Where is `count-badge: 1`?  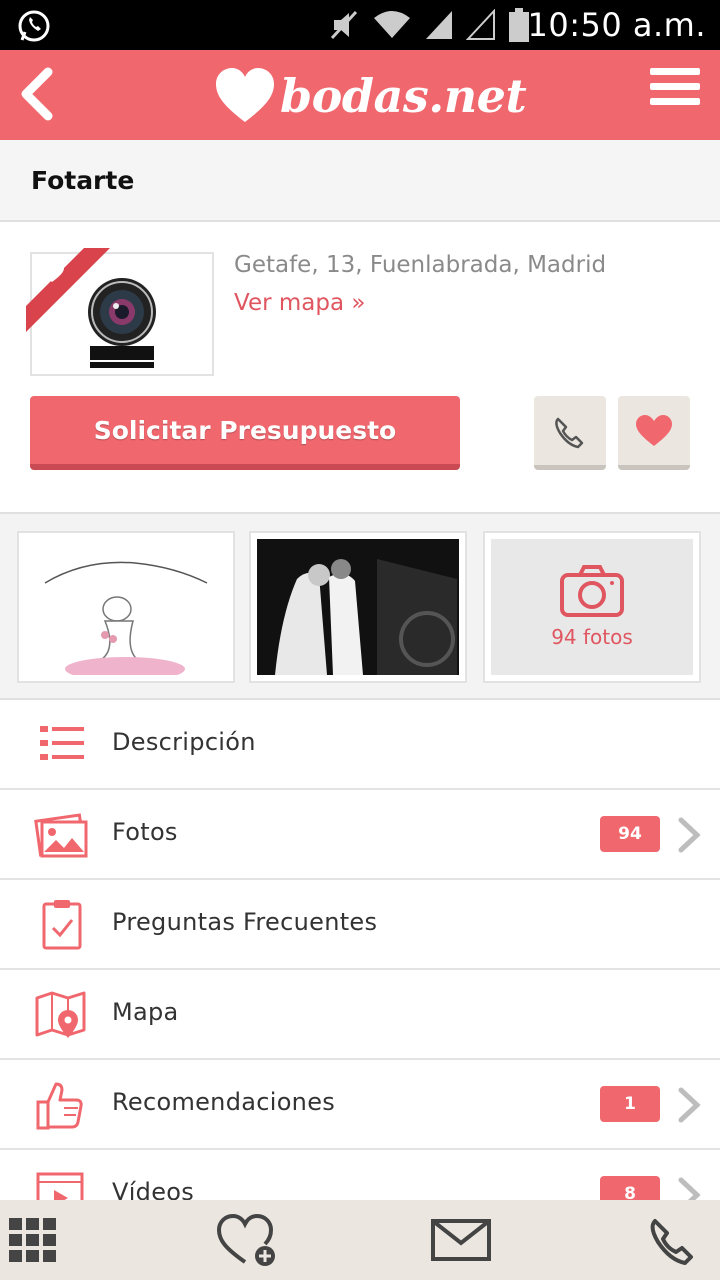 count-badge: 1 is located at coordinates (630, 1104).